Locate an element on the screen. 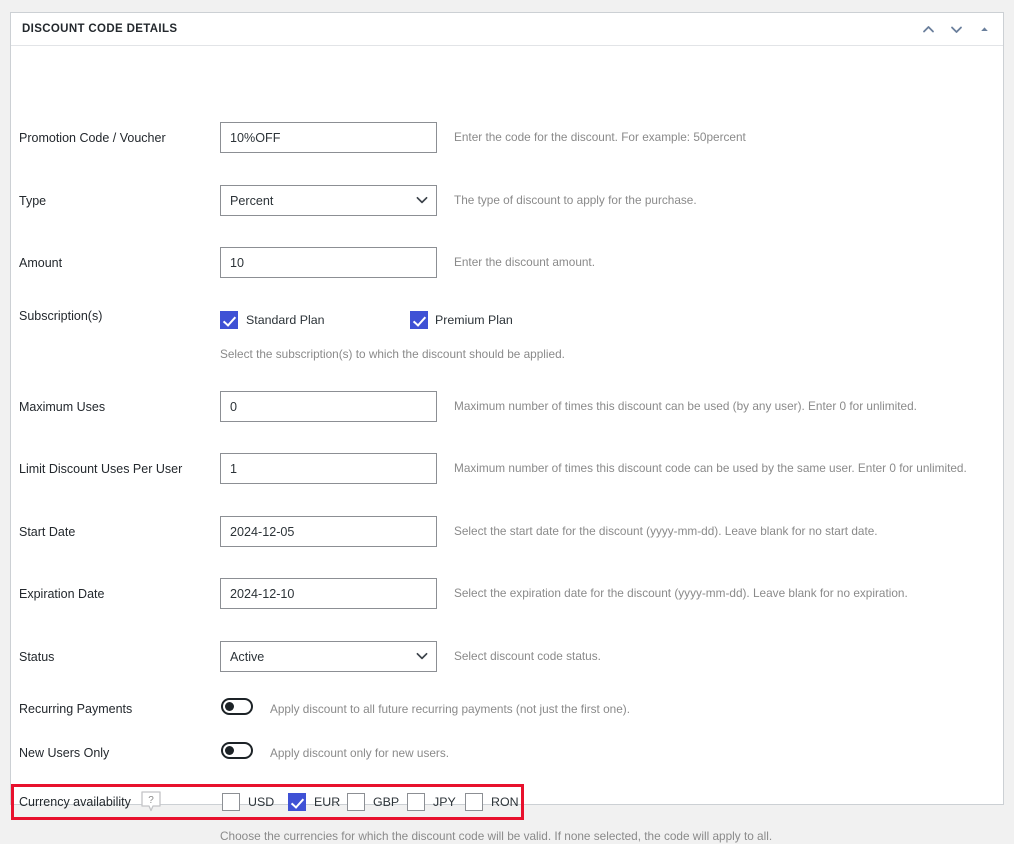  caret-up-icon is located at coordinates (984, 29).